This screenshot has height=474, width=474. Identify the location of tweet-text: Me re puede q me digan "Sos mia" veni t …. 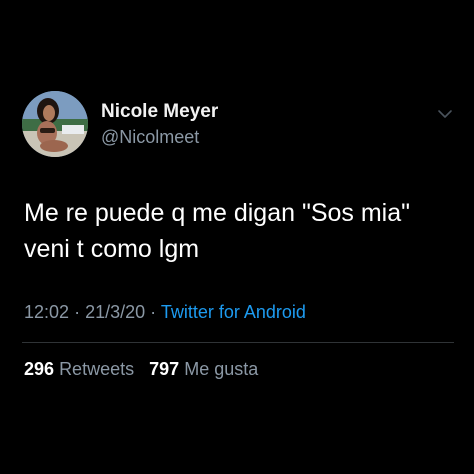
(239, 231).